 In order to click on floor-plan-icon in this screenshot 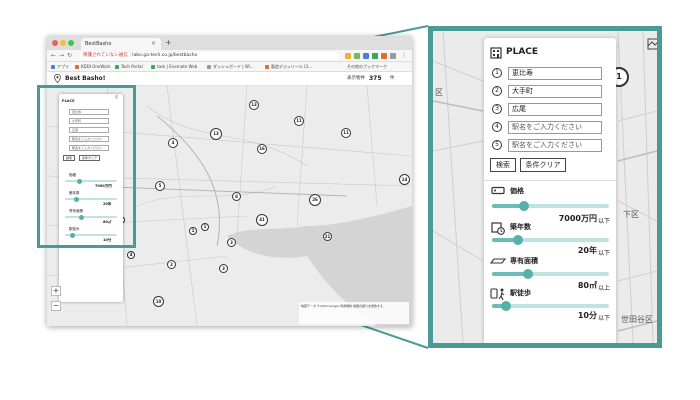, I will do `click(498, 261)`.